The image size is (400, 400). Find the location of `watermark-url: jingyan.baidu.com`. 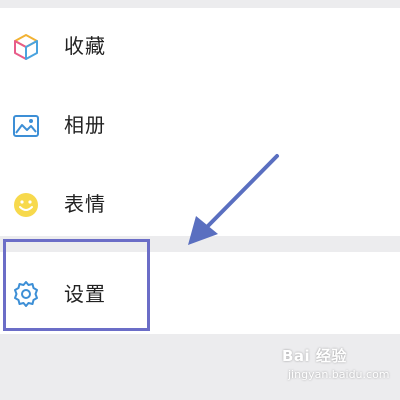

watermark-url: jingyan.baidu.com is located at coordinates (339, 374).